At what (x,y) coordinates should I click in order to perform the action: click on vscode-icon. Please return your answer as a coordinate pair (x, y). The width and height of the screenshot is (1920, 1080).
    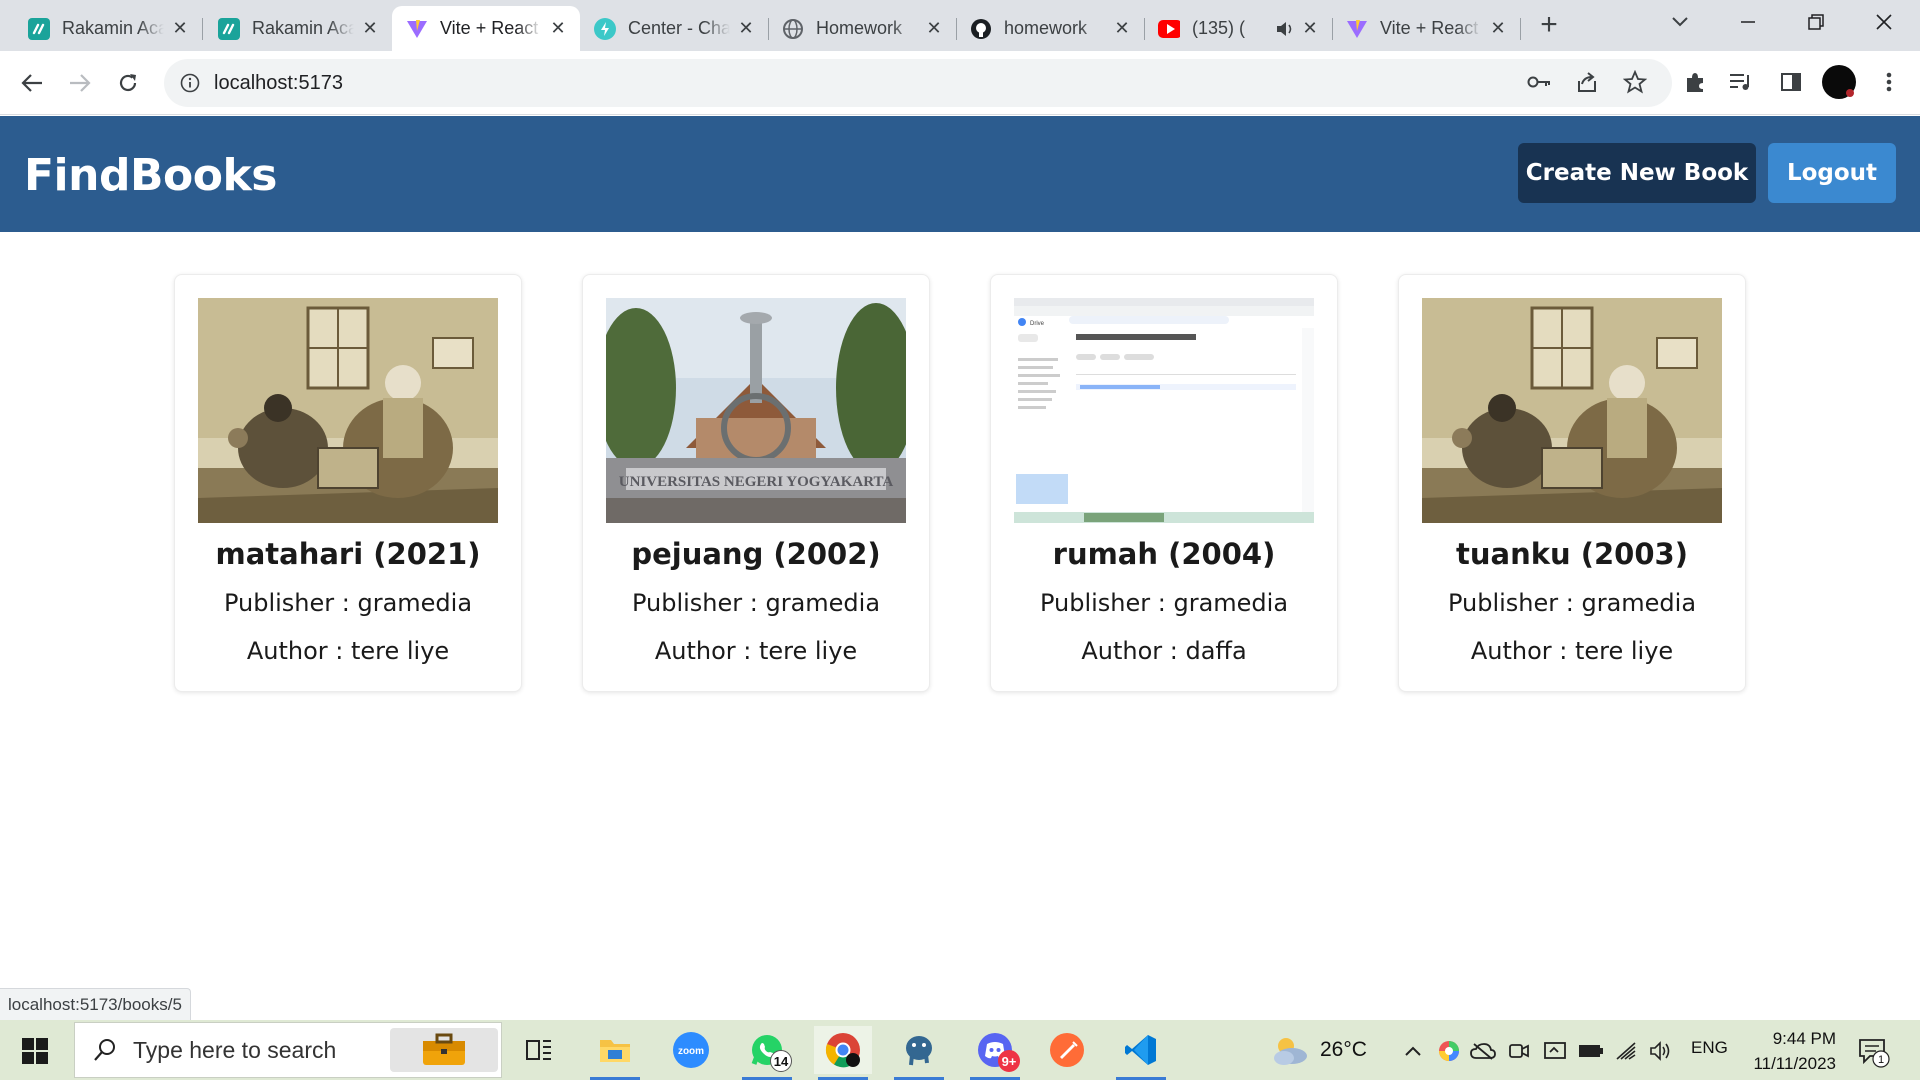
    Looking at the image, I should click on (1141, 1053).